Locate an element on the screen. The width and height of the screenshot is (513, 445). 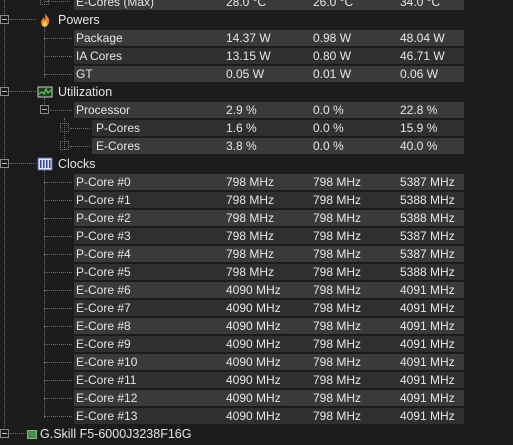
clock-bars-icon is located at coordinates (45, 164).